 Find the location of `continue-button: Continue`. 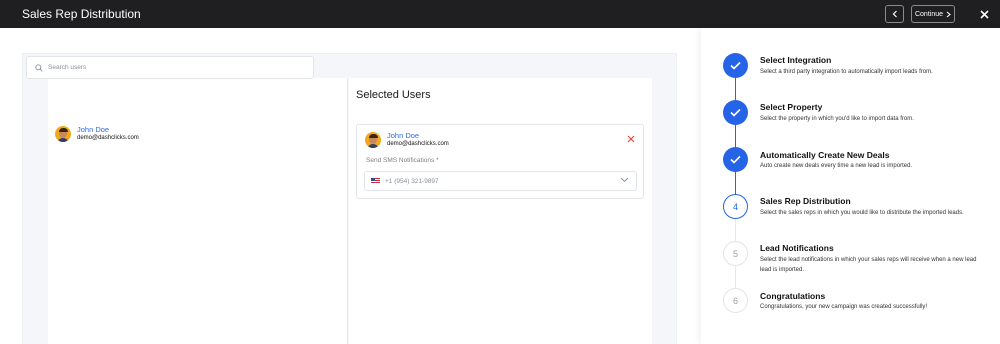

continue-button: Continue is located at coordinates (933, 14).